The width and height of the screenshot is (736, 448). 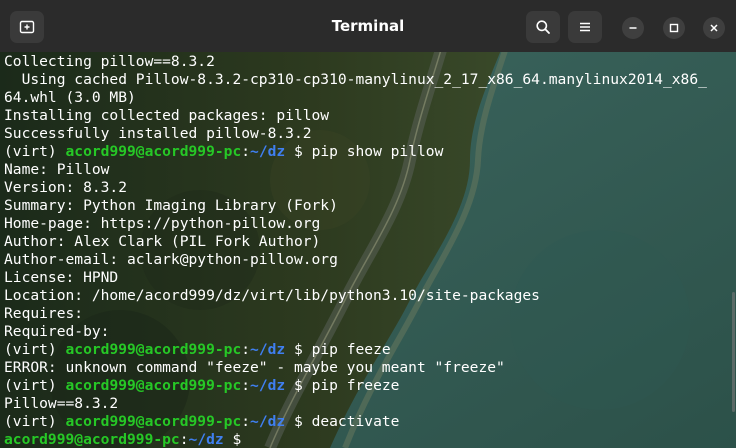 I want to click on close-icon, so click(x=714, y=28).